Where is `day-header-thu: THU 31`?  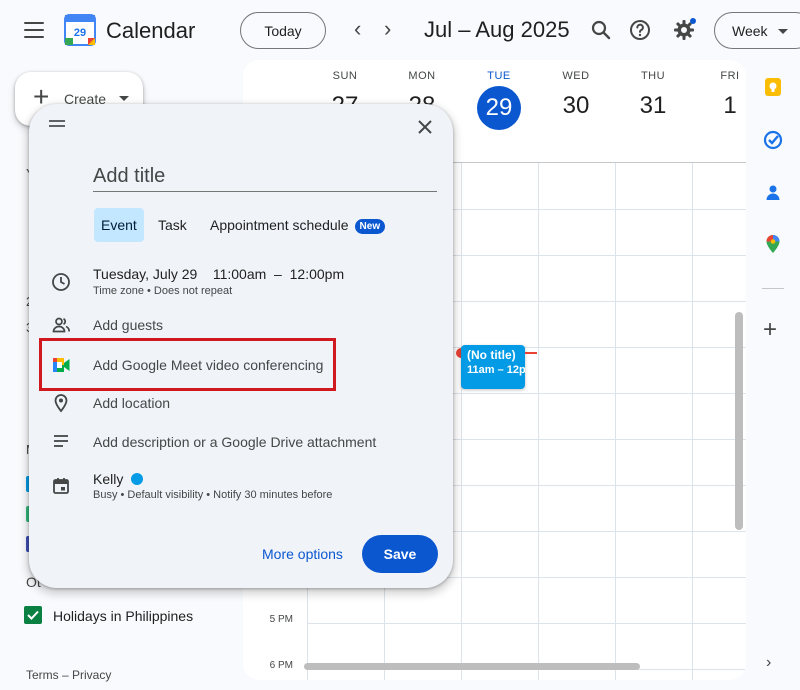
day-header-thu: THU 31 is located at coordinates (653, 95).